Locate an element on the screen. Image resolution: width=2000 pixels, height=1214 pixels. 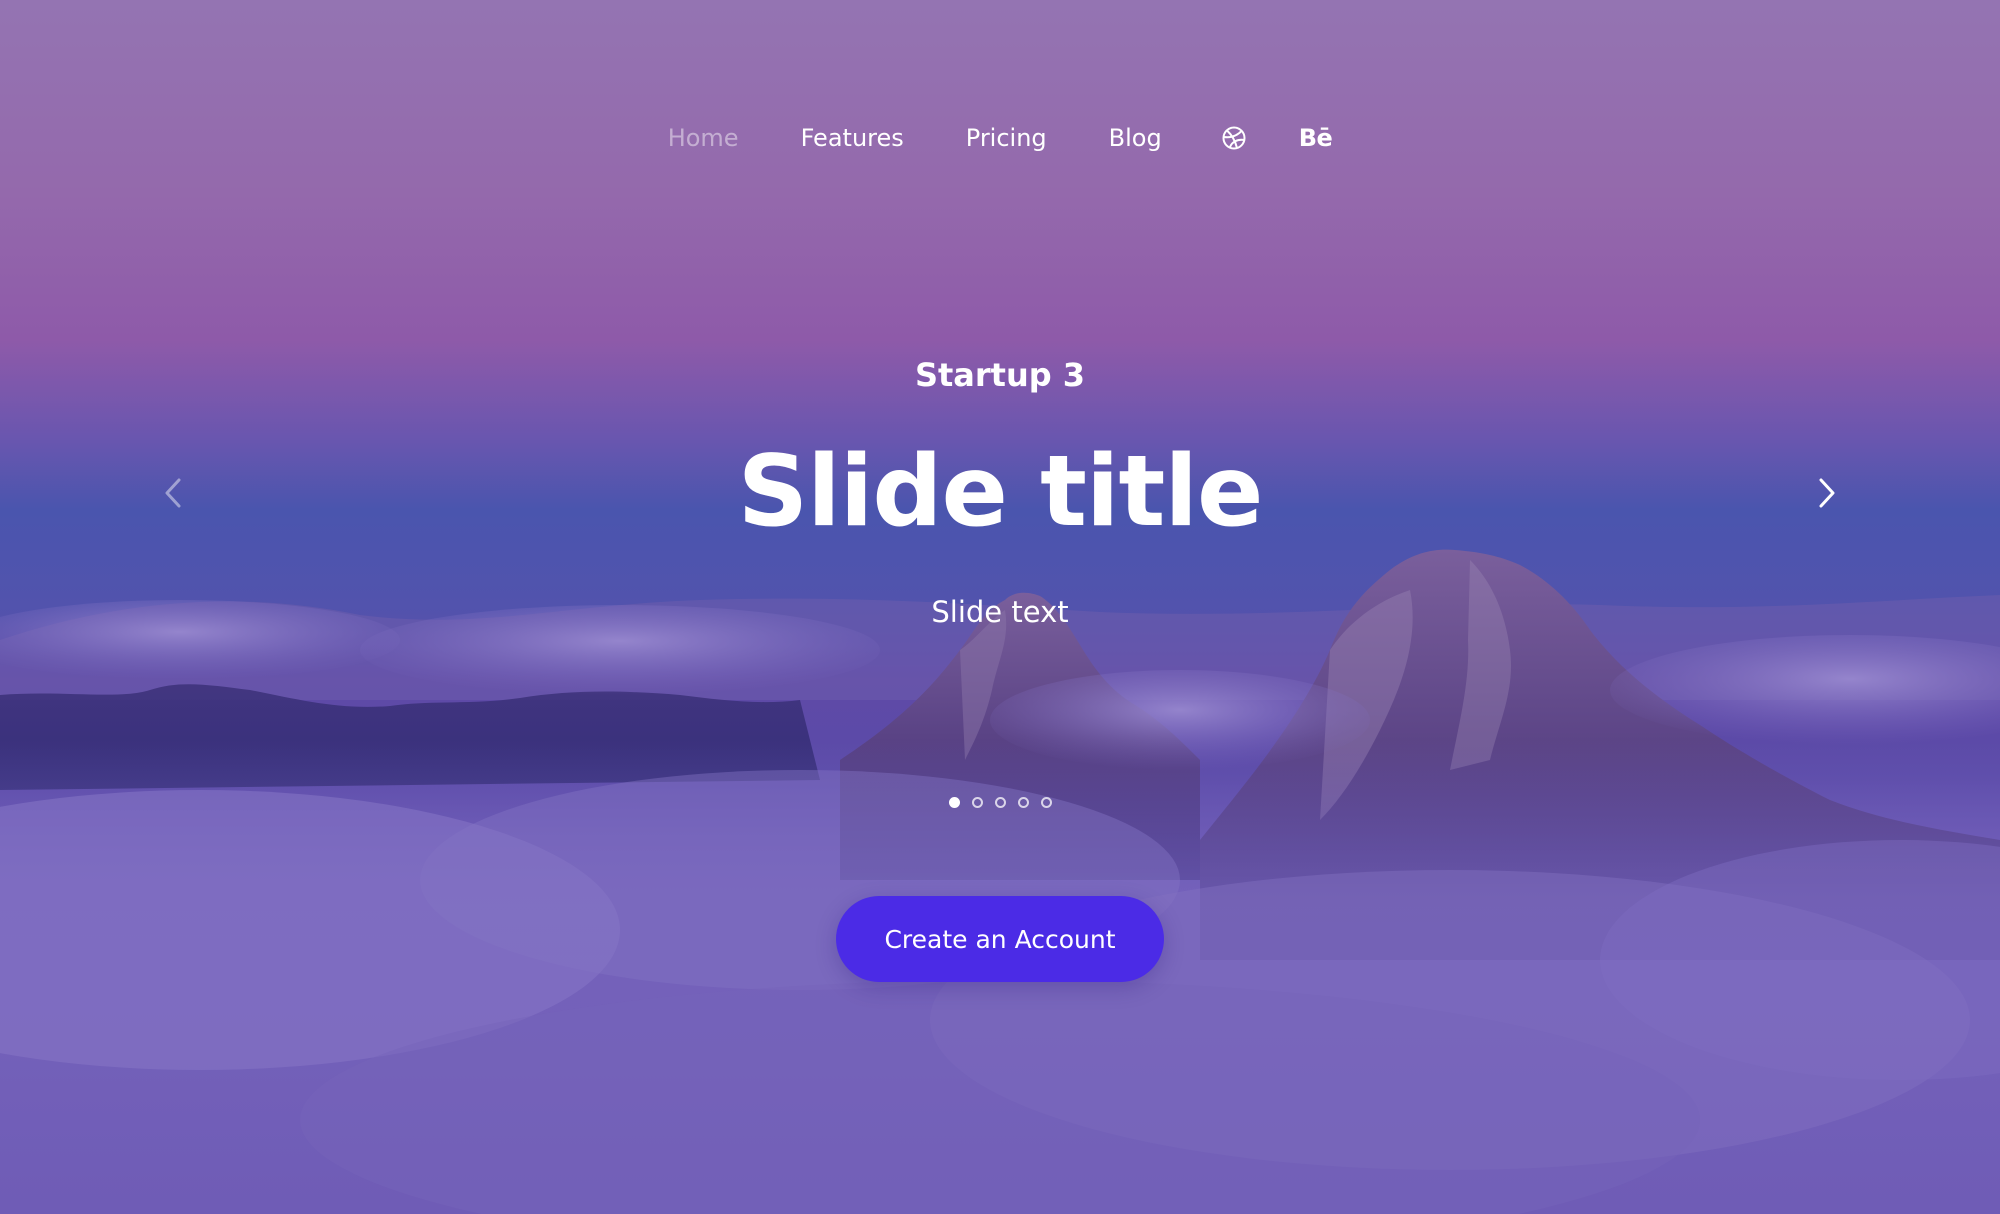
slide-pagination is located at coordinates (1000, 802).